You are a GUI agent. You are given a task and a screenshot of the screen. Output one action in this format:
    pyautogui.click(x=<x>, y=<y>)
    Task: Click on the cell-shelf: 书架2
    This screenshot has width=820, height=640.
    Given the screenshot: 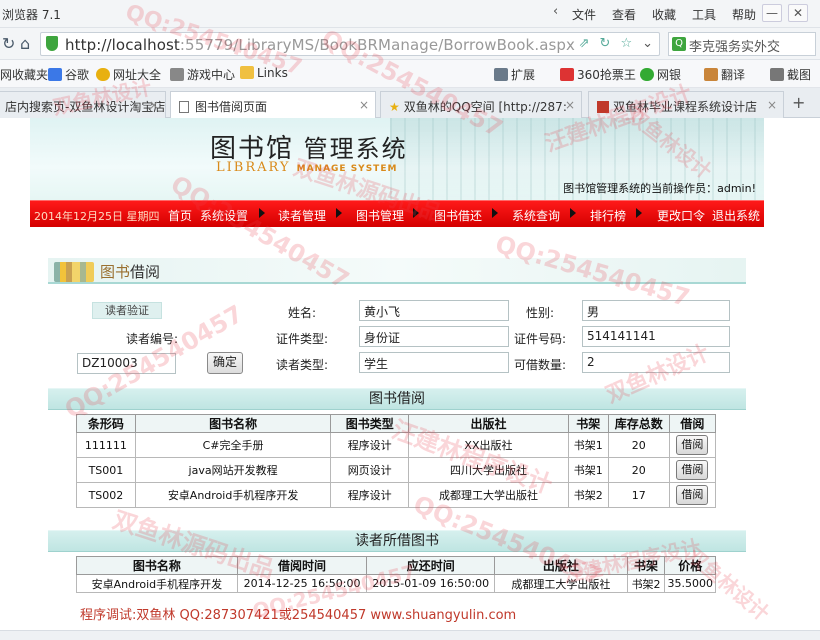 What is the action you would take?
    pyautogui.click(x=646, y=583)
    